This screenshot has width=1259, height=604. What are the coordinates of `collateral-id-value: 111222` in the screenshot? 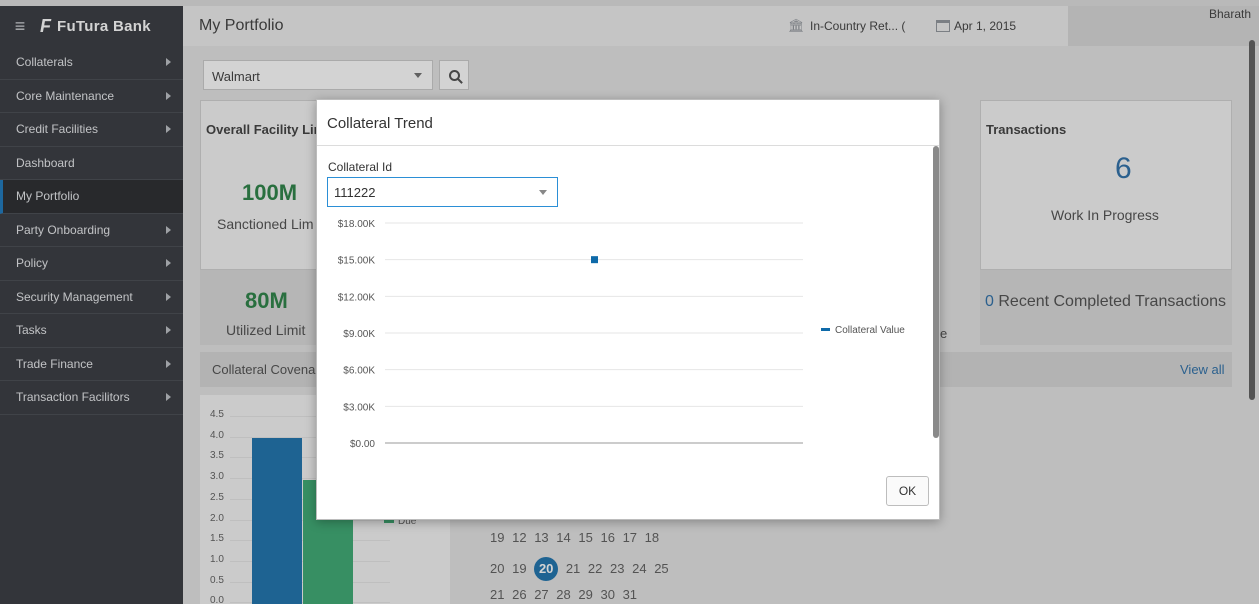 It's located at (355, 192).